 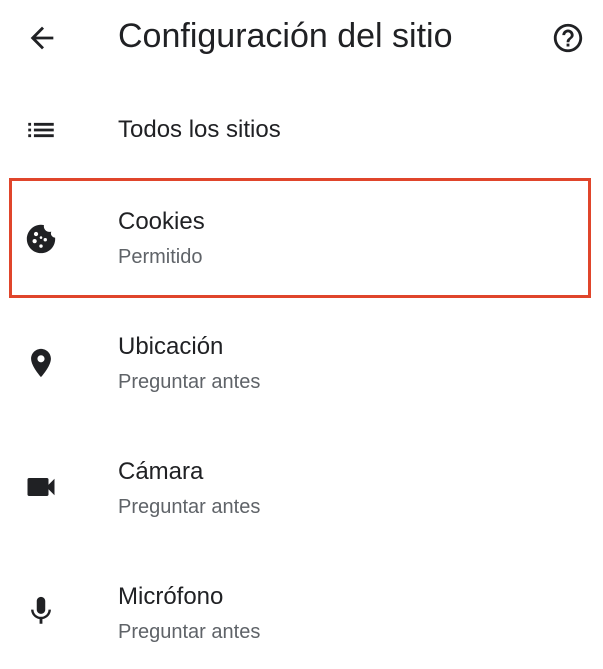 What do you see at coordinates (171, 596) in the screenshot?
I see `list-item-label: Micrófono` at bounding box center [171, 596].